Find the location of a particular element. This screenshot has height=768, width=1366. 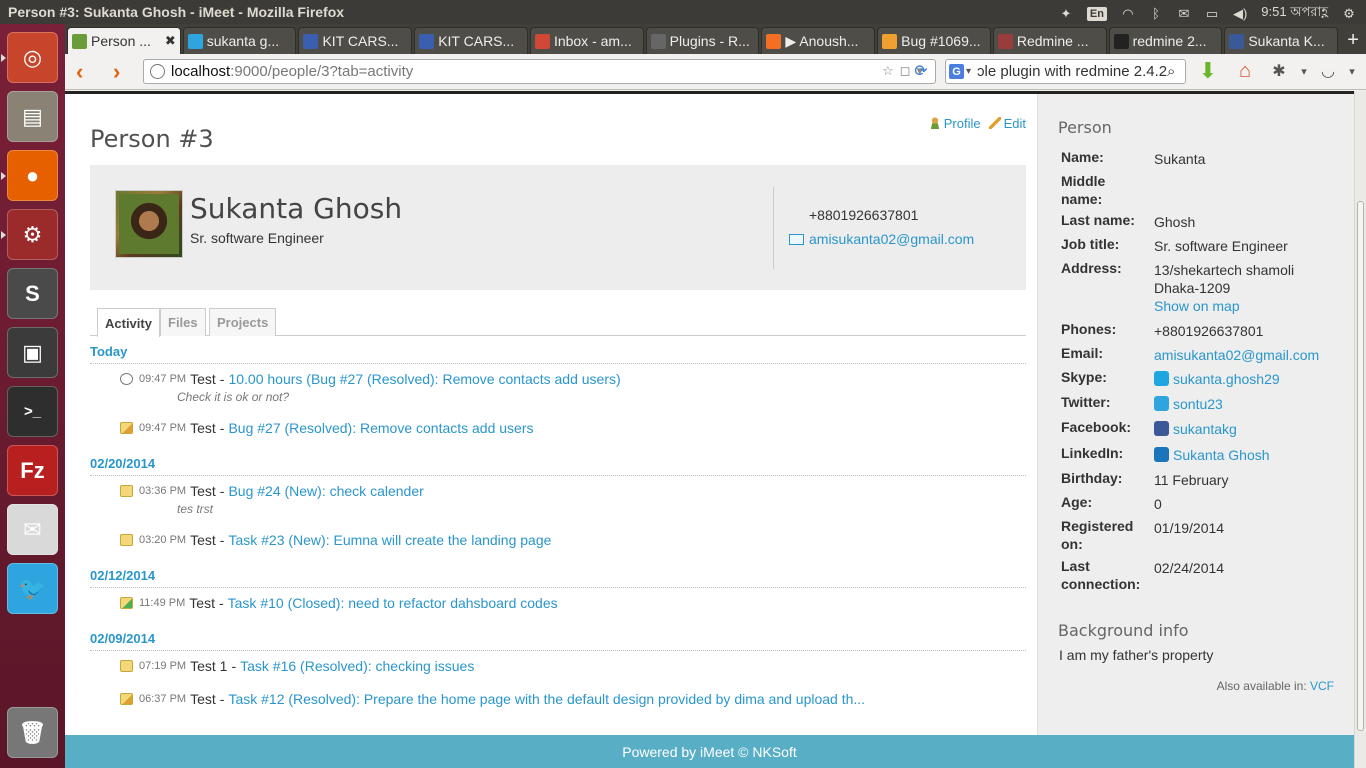

launcher-terminal: >_ is located at coordinates (32, 411).